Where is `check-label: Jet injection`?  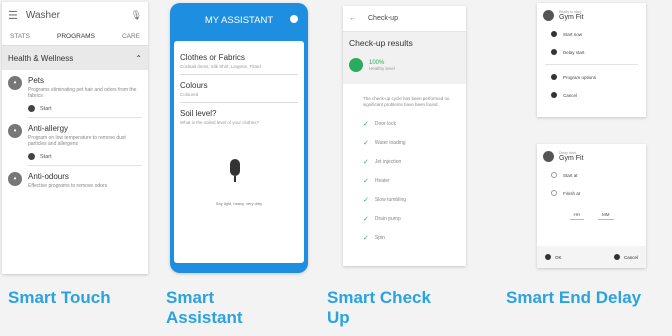 check-label: Jet injection is located at coordinates (388, 161).